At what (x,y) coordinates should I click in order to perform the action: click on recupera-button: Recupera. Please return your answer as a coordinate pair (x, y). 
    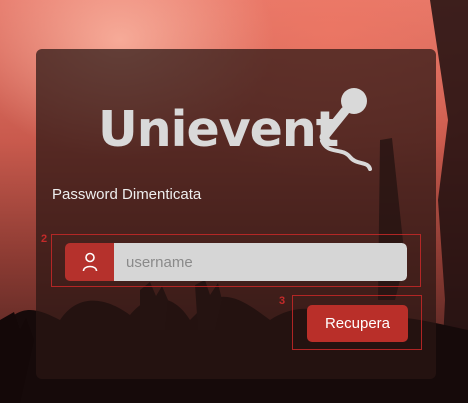
    Looking at the image, I should click on (357, 323).